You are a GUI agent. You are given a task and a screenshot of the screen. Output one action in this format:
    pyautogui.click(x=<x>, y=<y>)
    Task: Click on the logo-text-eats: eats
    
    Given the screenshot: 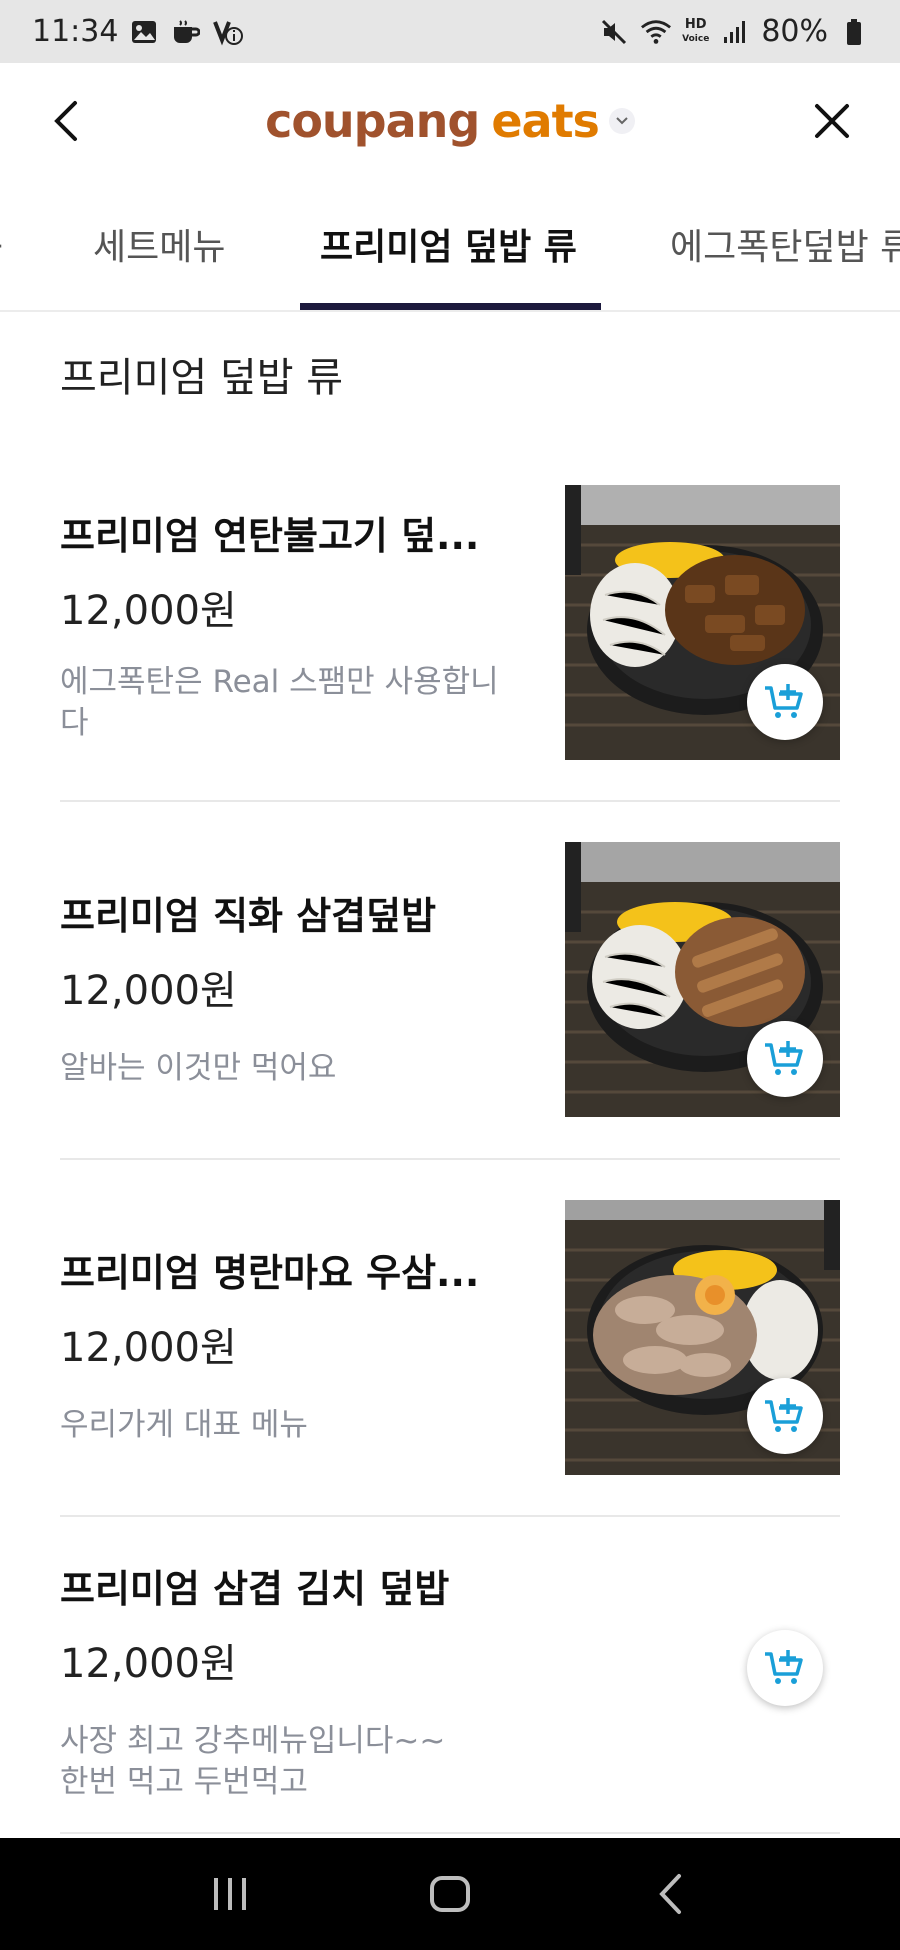 What is the action you would take?
    pyautogui.click(x=545, y=120)
    